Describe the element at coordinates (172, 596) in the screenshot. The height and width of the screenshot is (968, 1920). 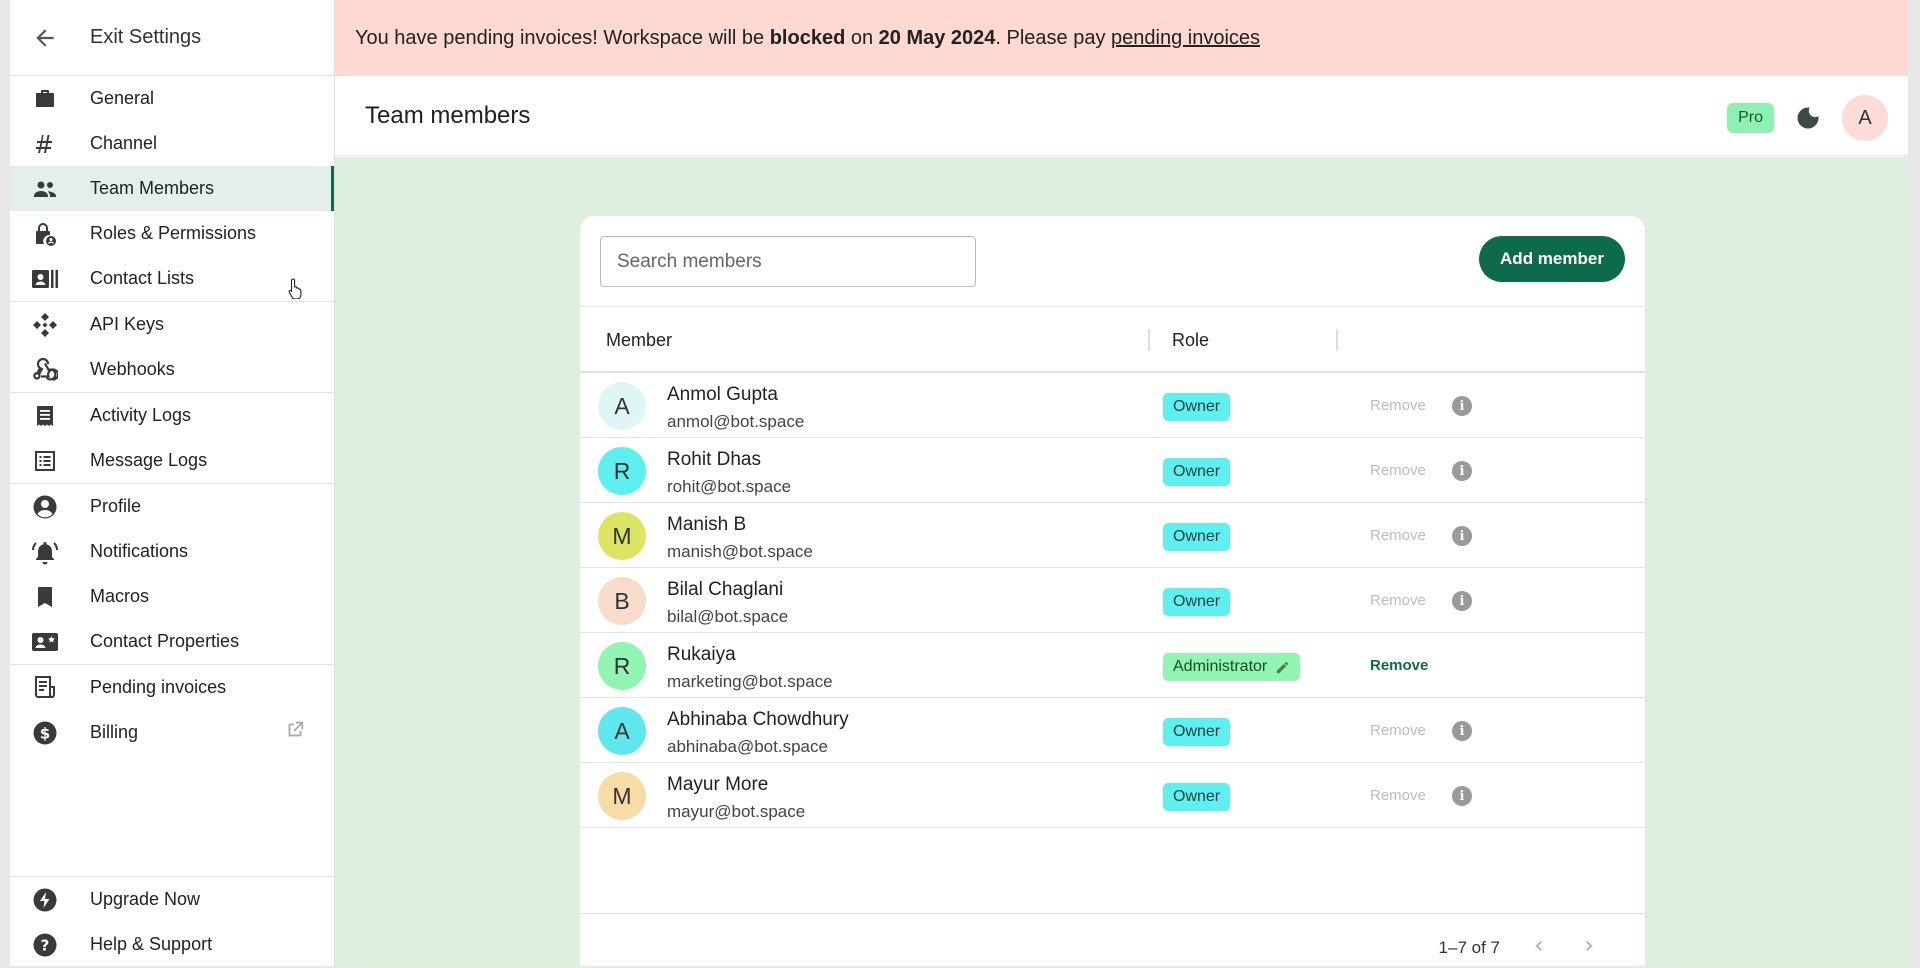
I see `sidebar-item-macros: Macros` at that location.